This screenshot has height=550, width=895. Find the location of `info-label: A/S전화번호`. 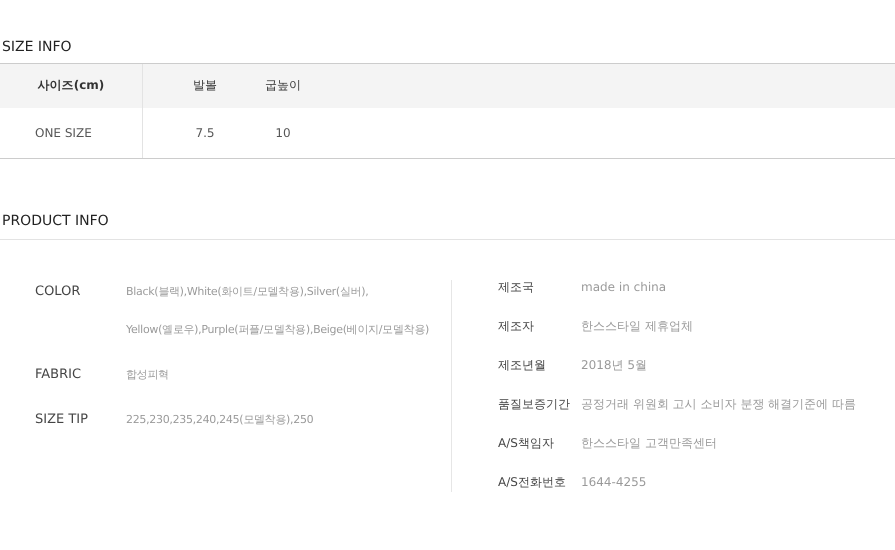

info-label: A/S전화번호 is located at coordinates (532, 482).